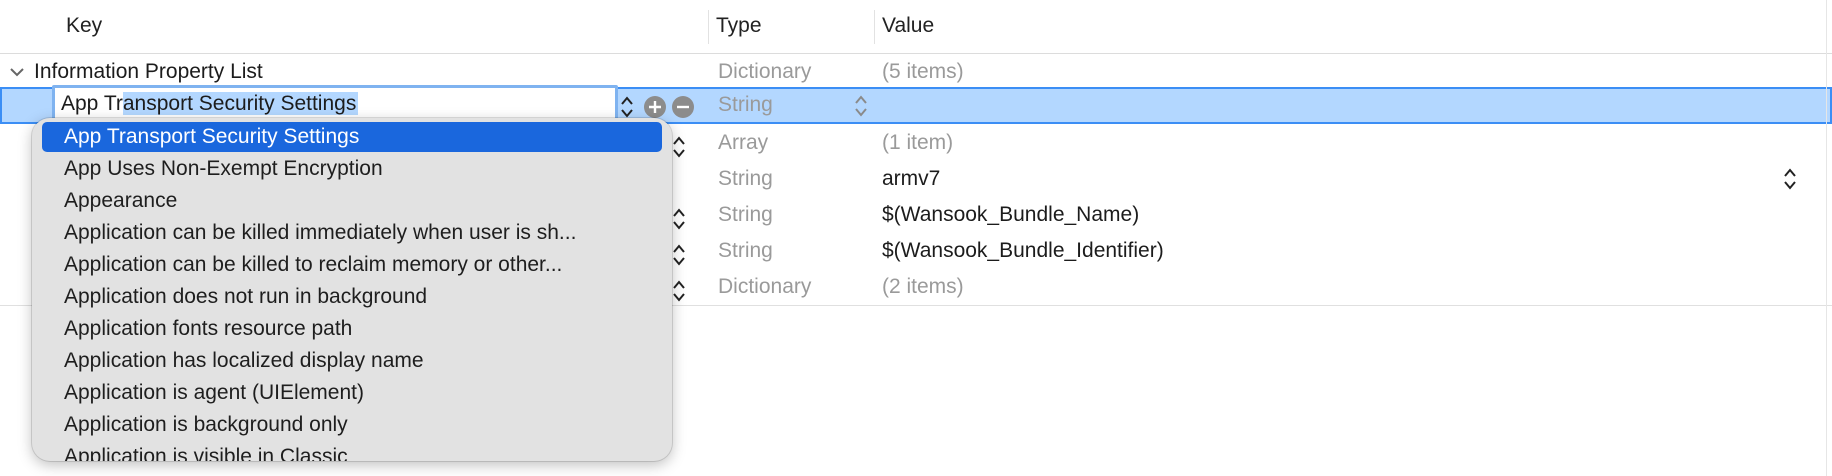 This screenshot has width=1832, height=476. I want to click on key-edit-field: App Transport Security Settings, so click(335, 103).